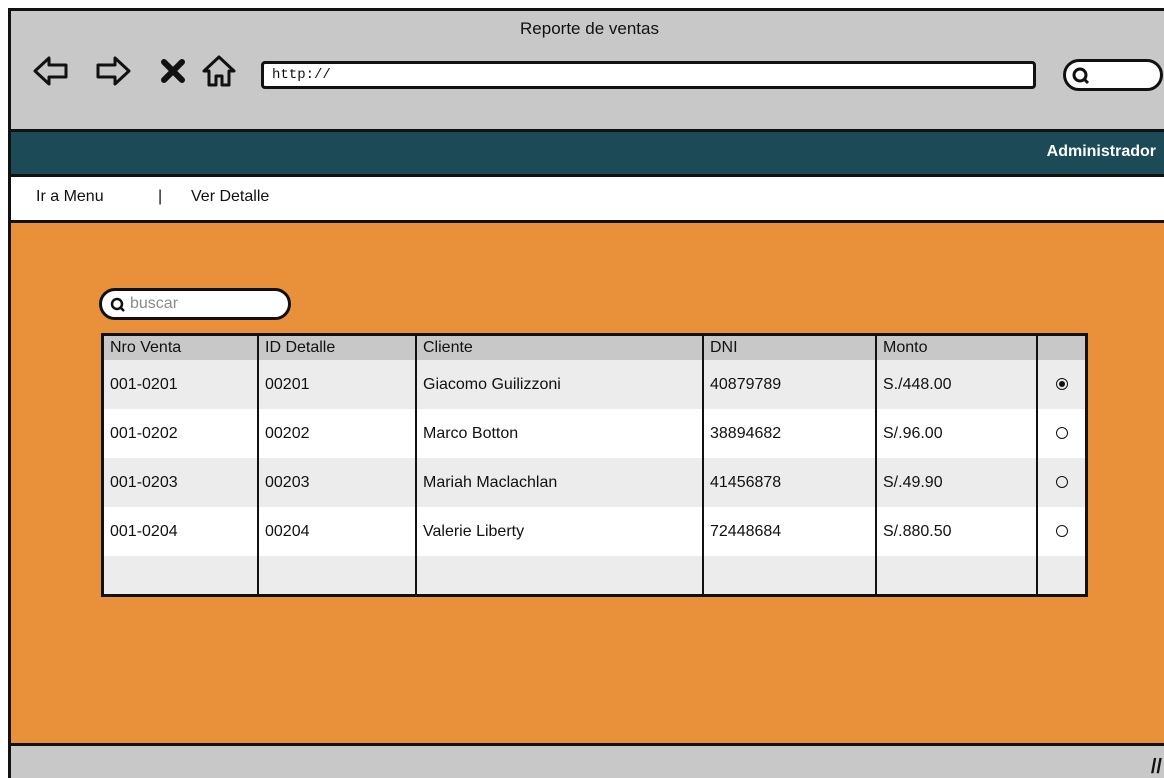  I want to click on cell-monto: S/.880.50, so click(957, 531).